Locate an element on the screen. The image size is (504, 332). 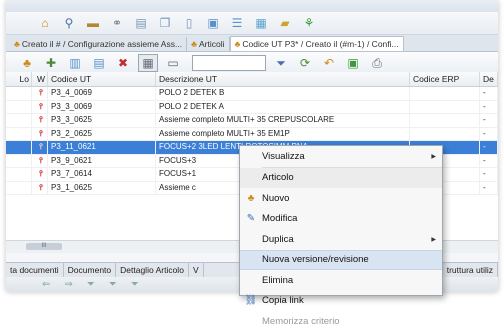
close-icon: ✖ is located at coordinates (123, 63).